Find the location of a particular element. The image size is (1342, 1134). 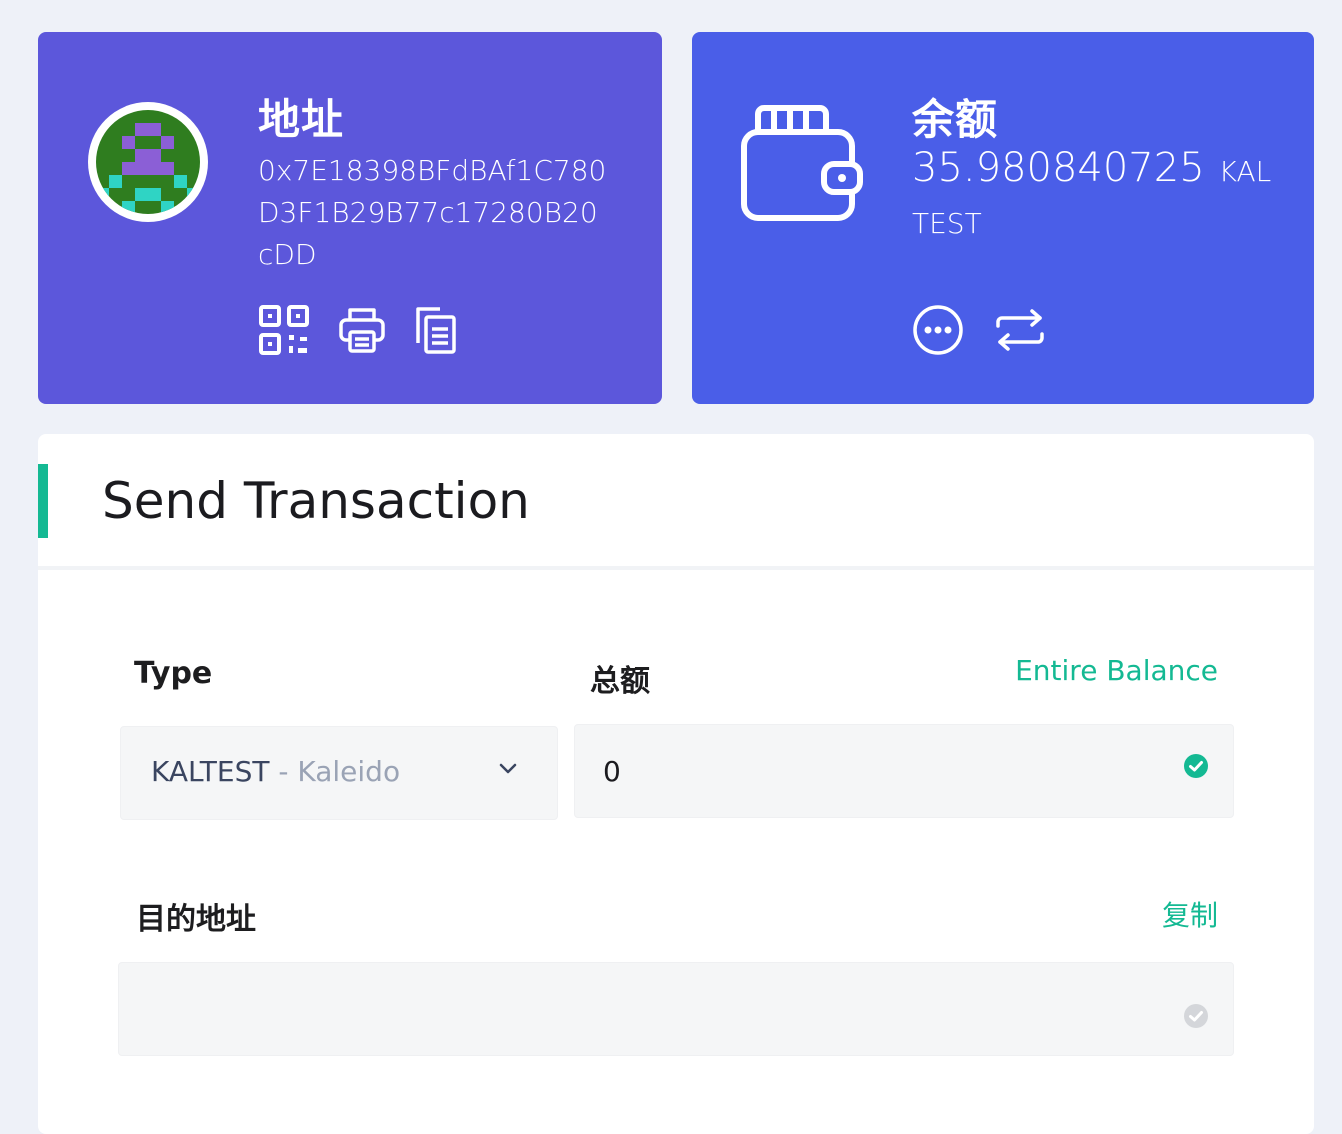

amount-value: 0 is located at coordinates (612, 771).